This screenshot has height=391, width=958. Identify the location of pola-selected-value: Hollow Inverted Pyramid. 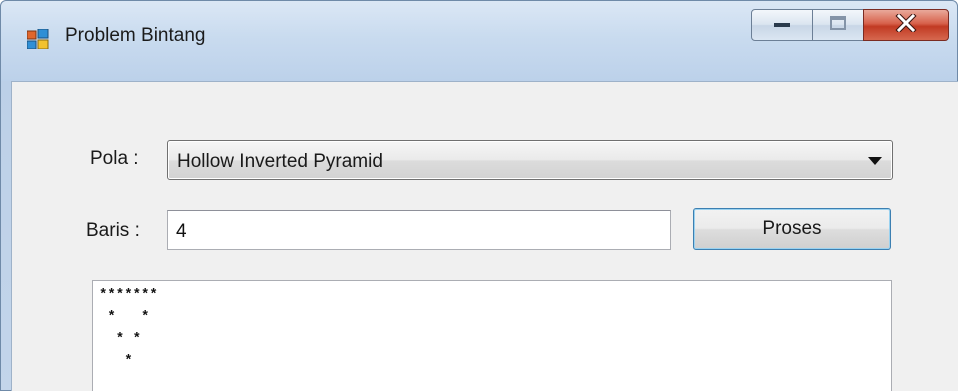
(280, 161).